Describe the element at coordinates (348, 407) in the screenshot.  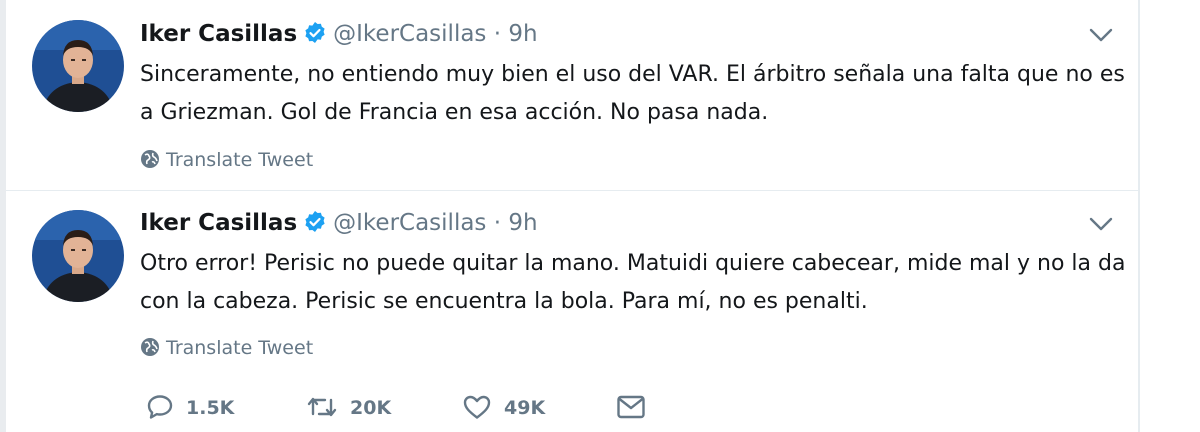
I see `retweet-button: 20K` at that location.